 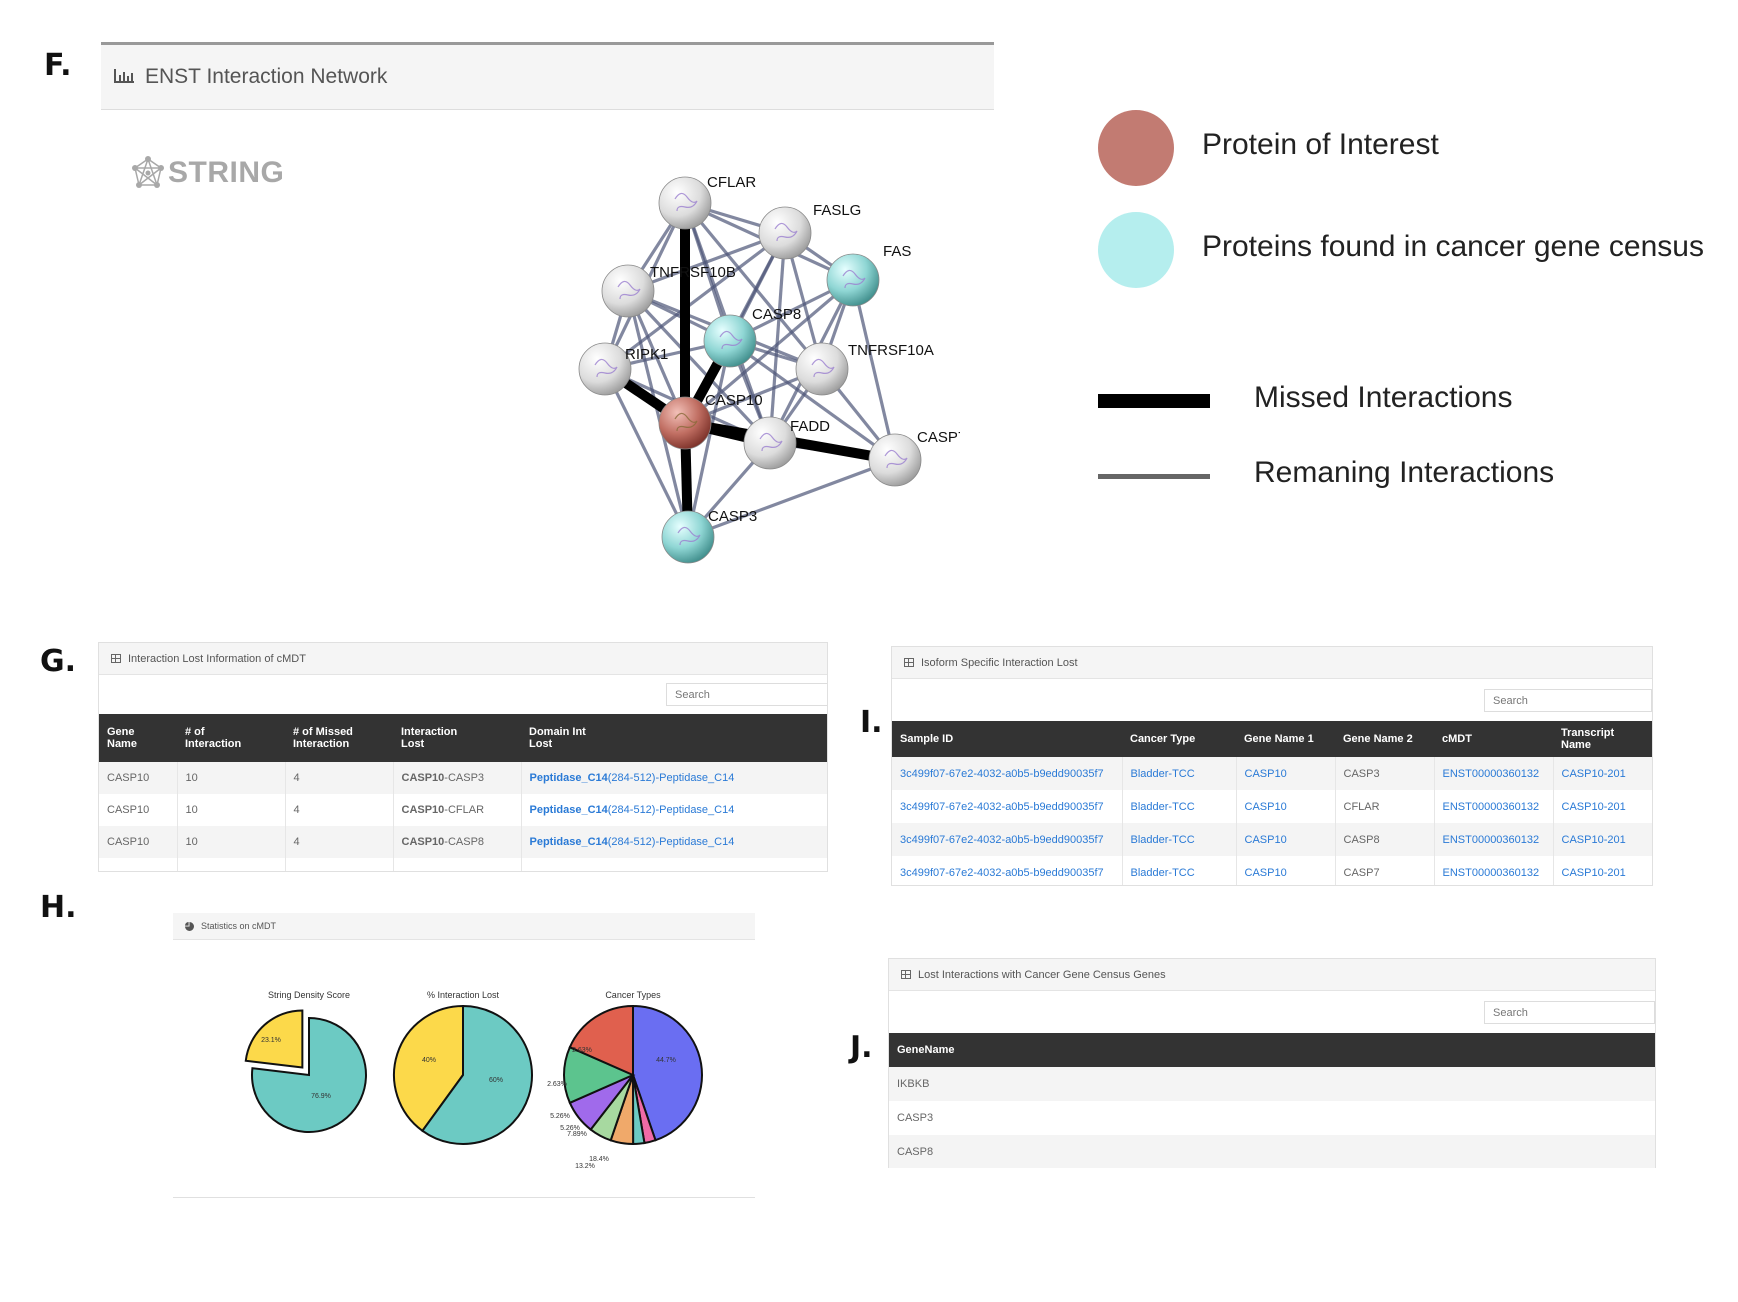 I want to click on panel-letter-f: F., so click(x=58, y=65).